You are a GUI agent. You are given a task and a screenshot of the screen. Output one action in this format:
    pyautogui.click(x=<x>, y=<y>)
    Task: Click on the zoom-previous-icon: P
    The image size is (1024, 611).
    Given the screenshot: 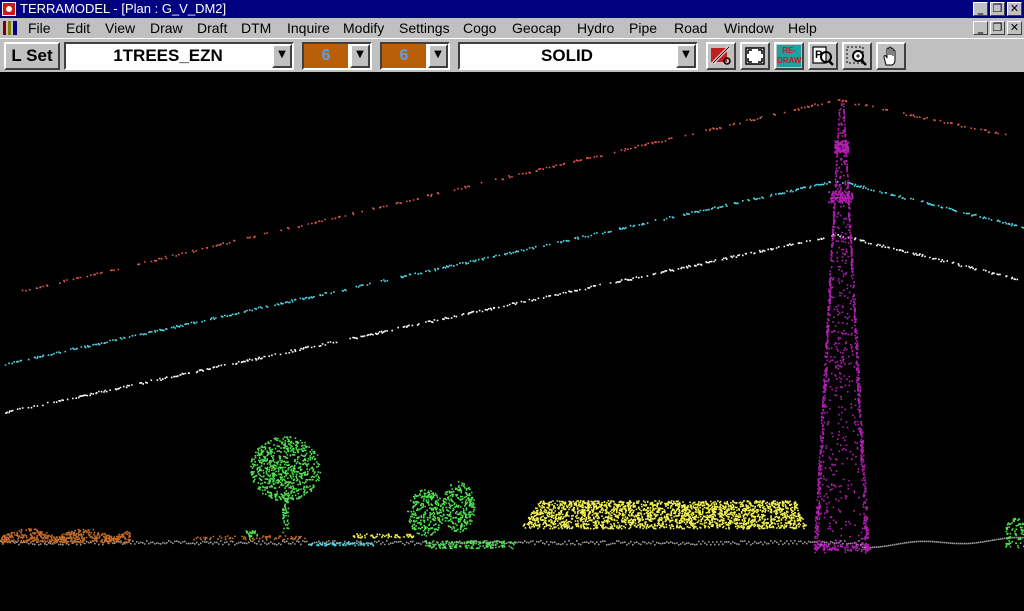 What is the action you would take?
    pyautogui.click(x=823, y=56)
    